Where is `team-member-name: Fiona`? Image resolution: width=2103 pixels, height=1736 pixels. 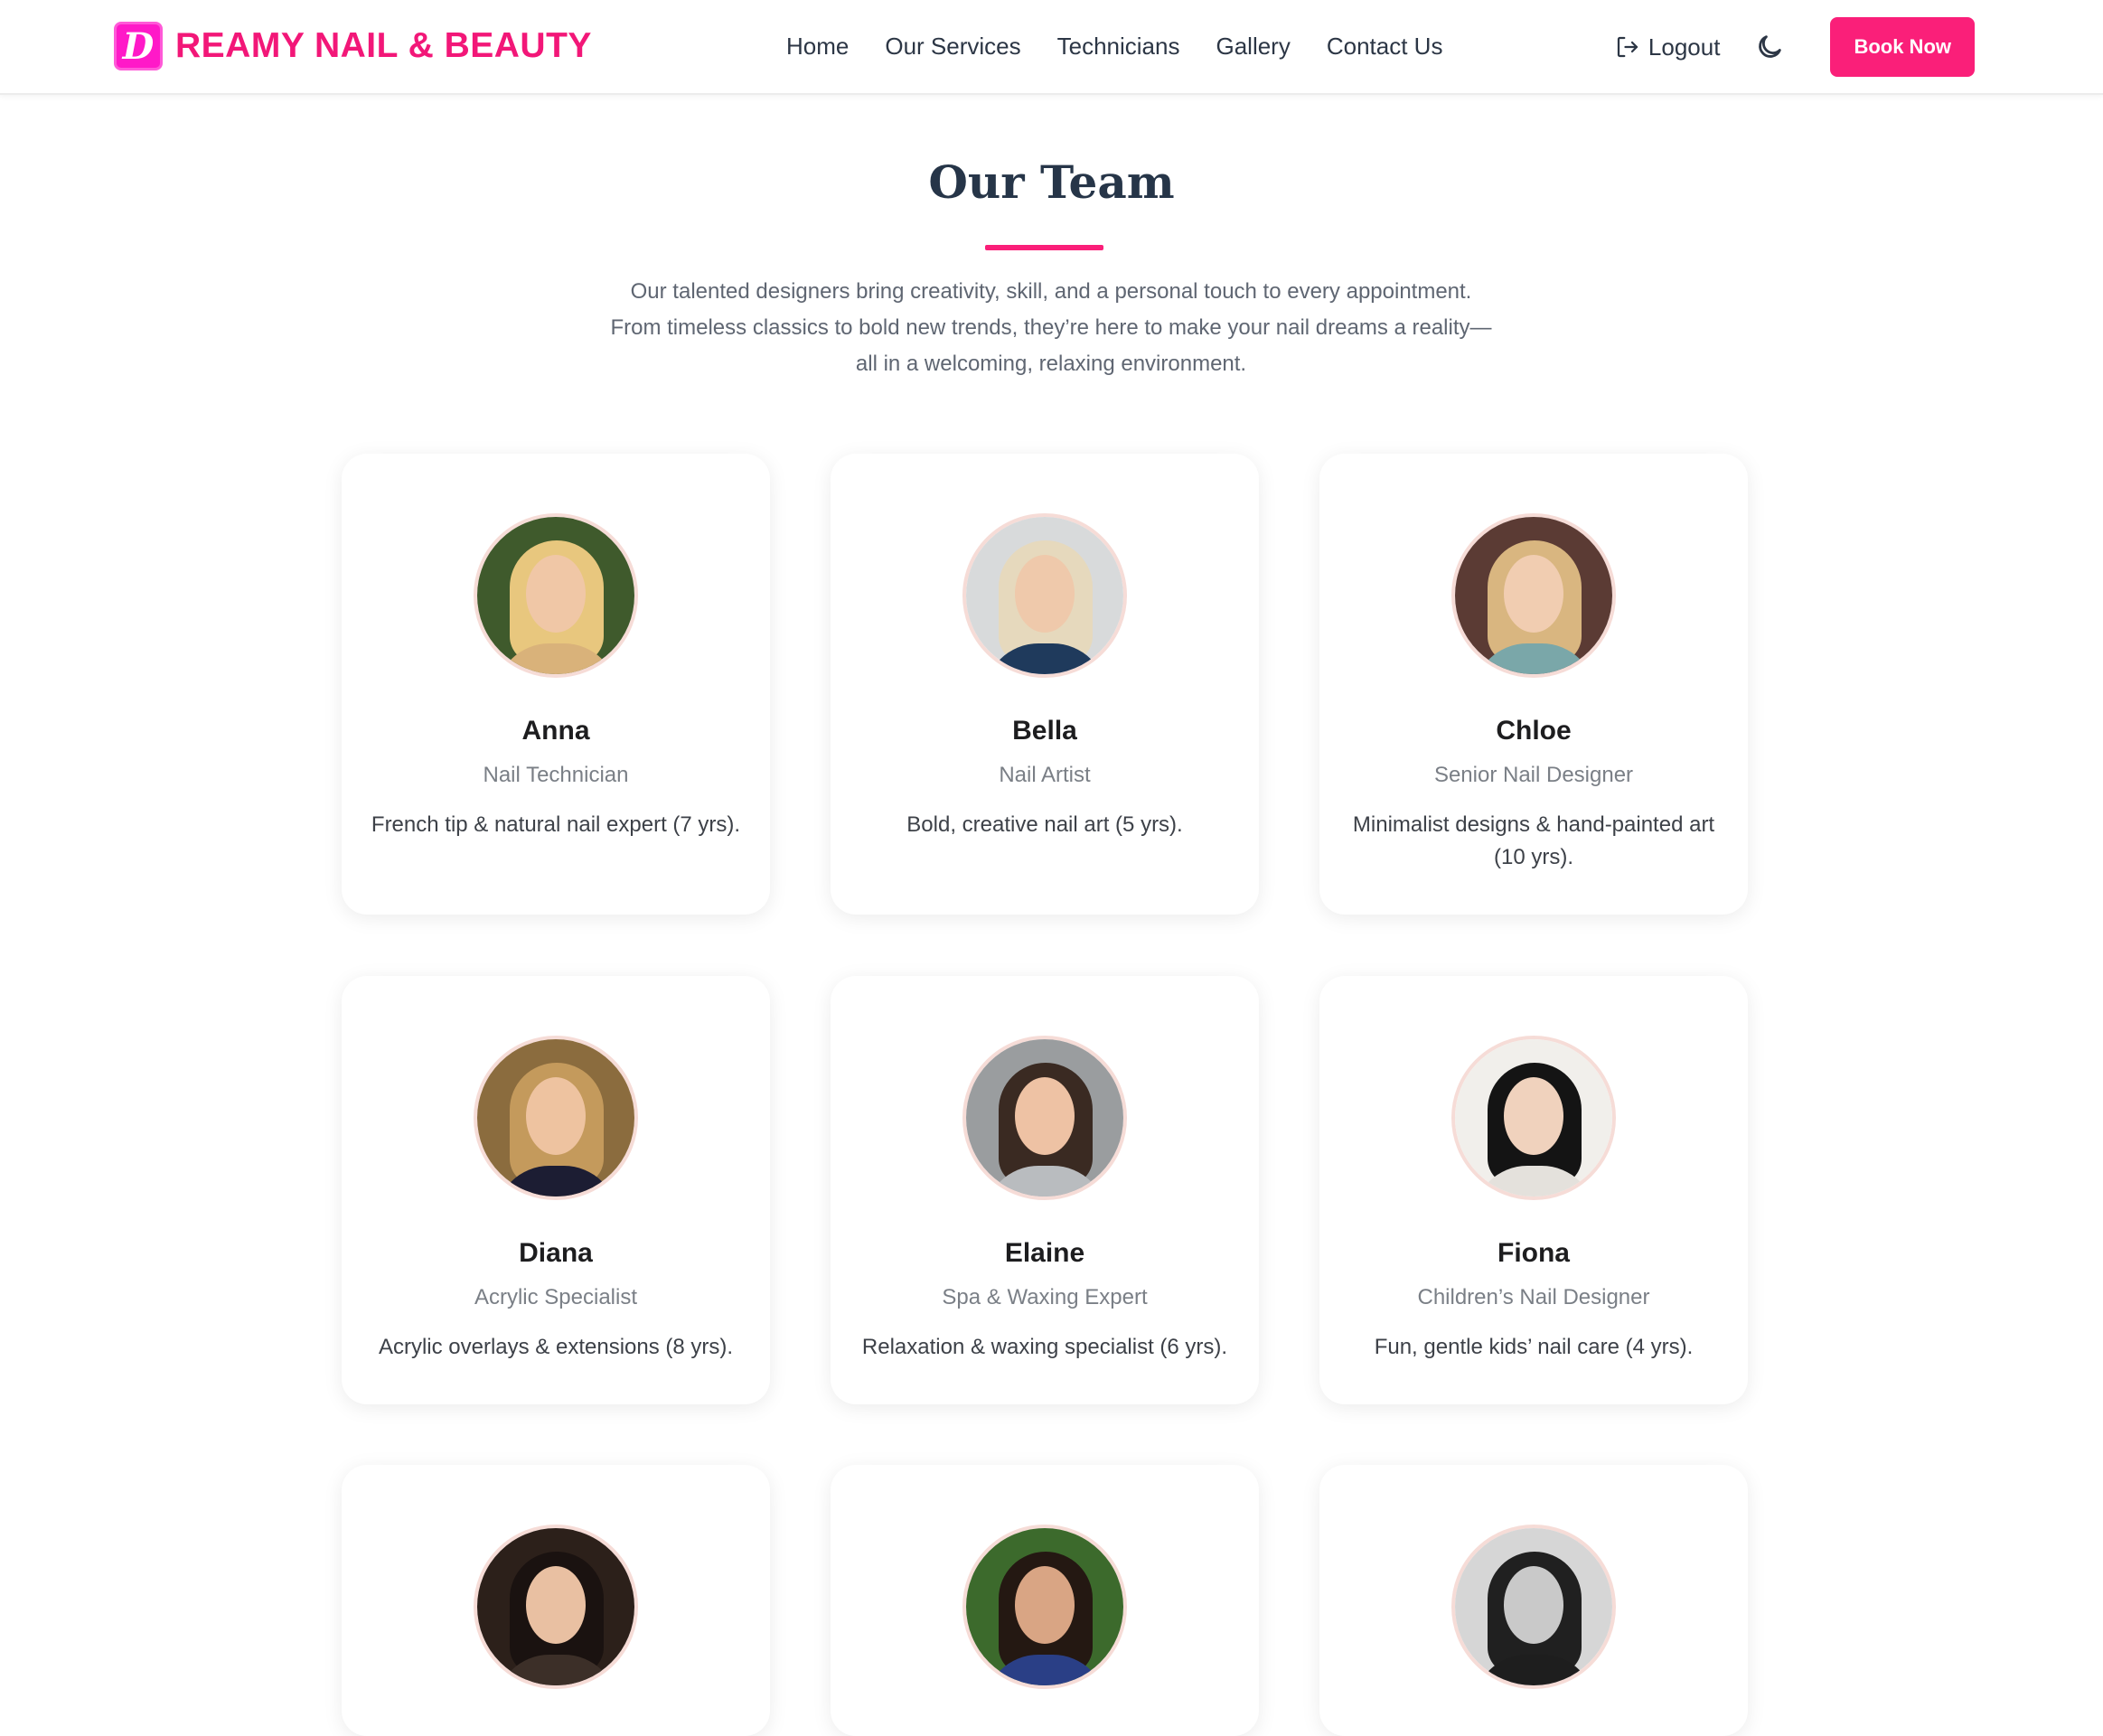 team-member-name: Fiona is located at coordinates (1533, 1253).